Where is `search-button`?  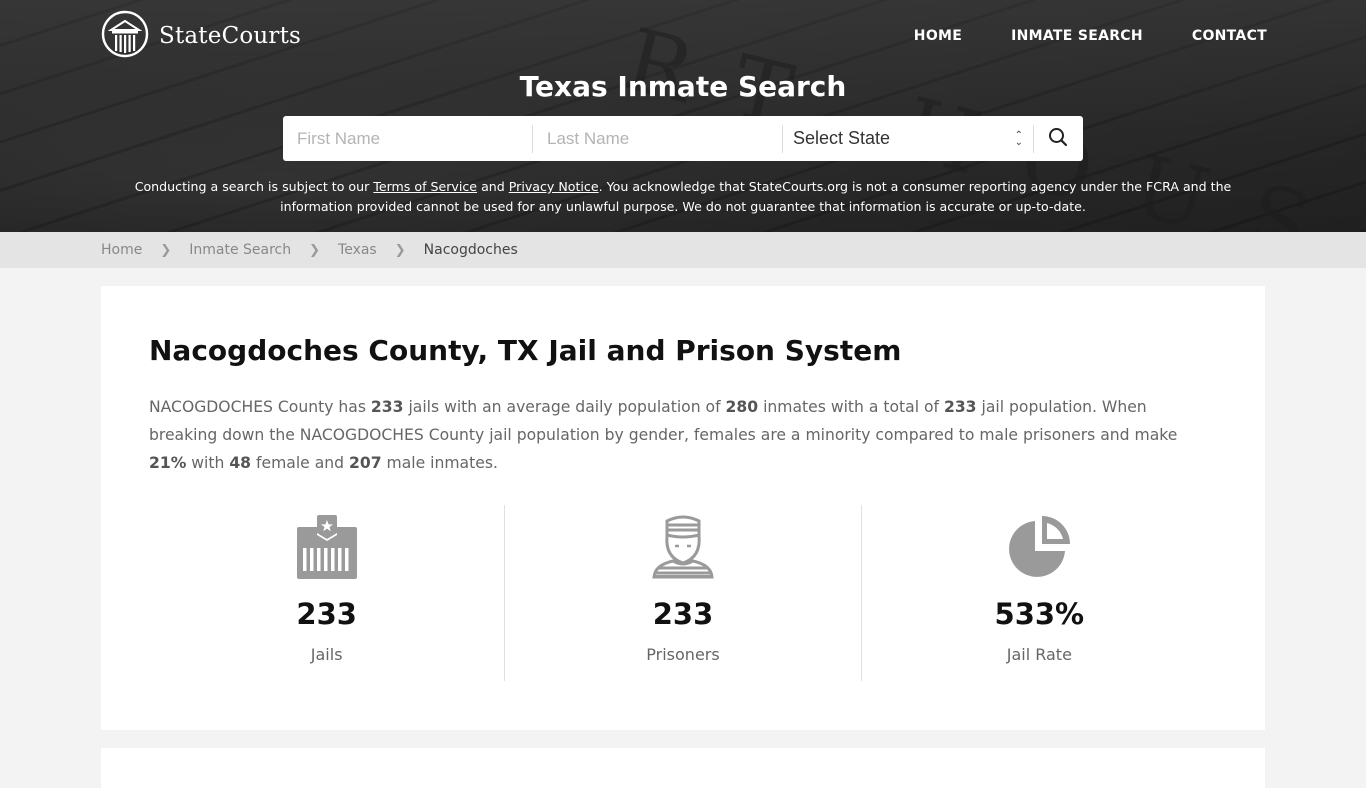
search-button is located at coordinates (1058, 139).